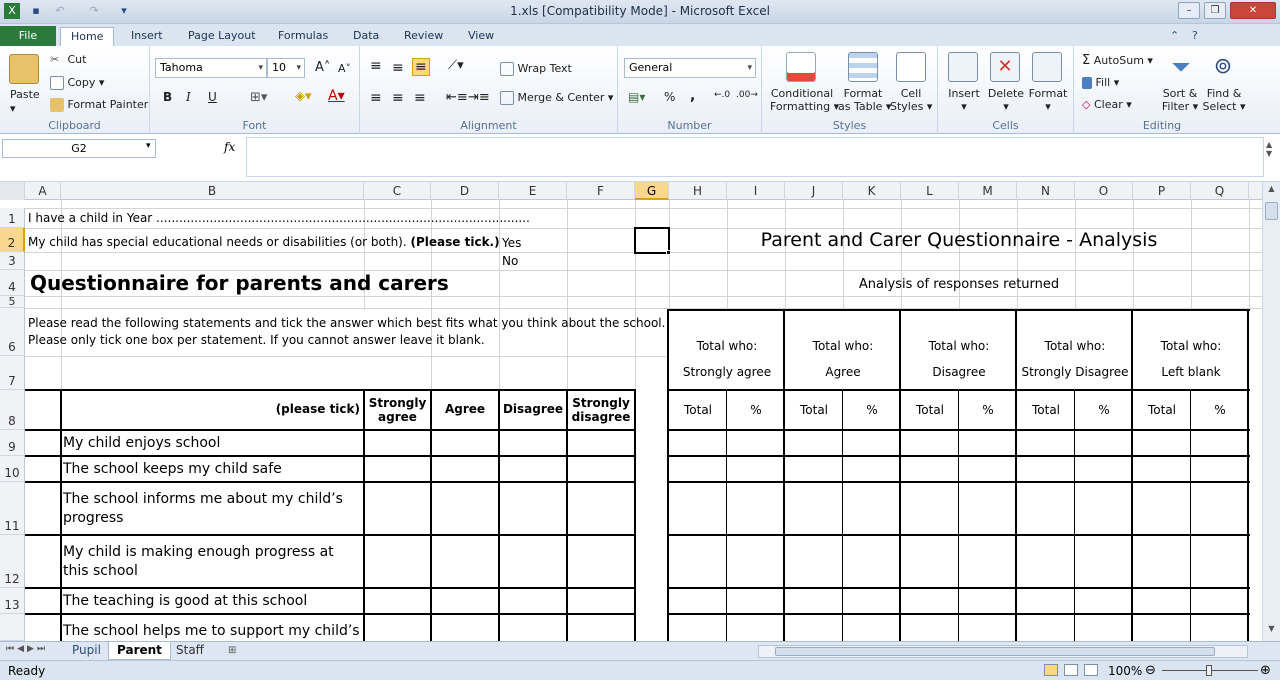 This screenshot has height=680, width=1280. I want to click on sheet-tab-pupil: Pupil, so click(86, 651).